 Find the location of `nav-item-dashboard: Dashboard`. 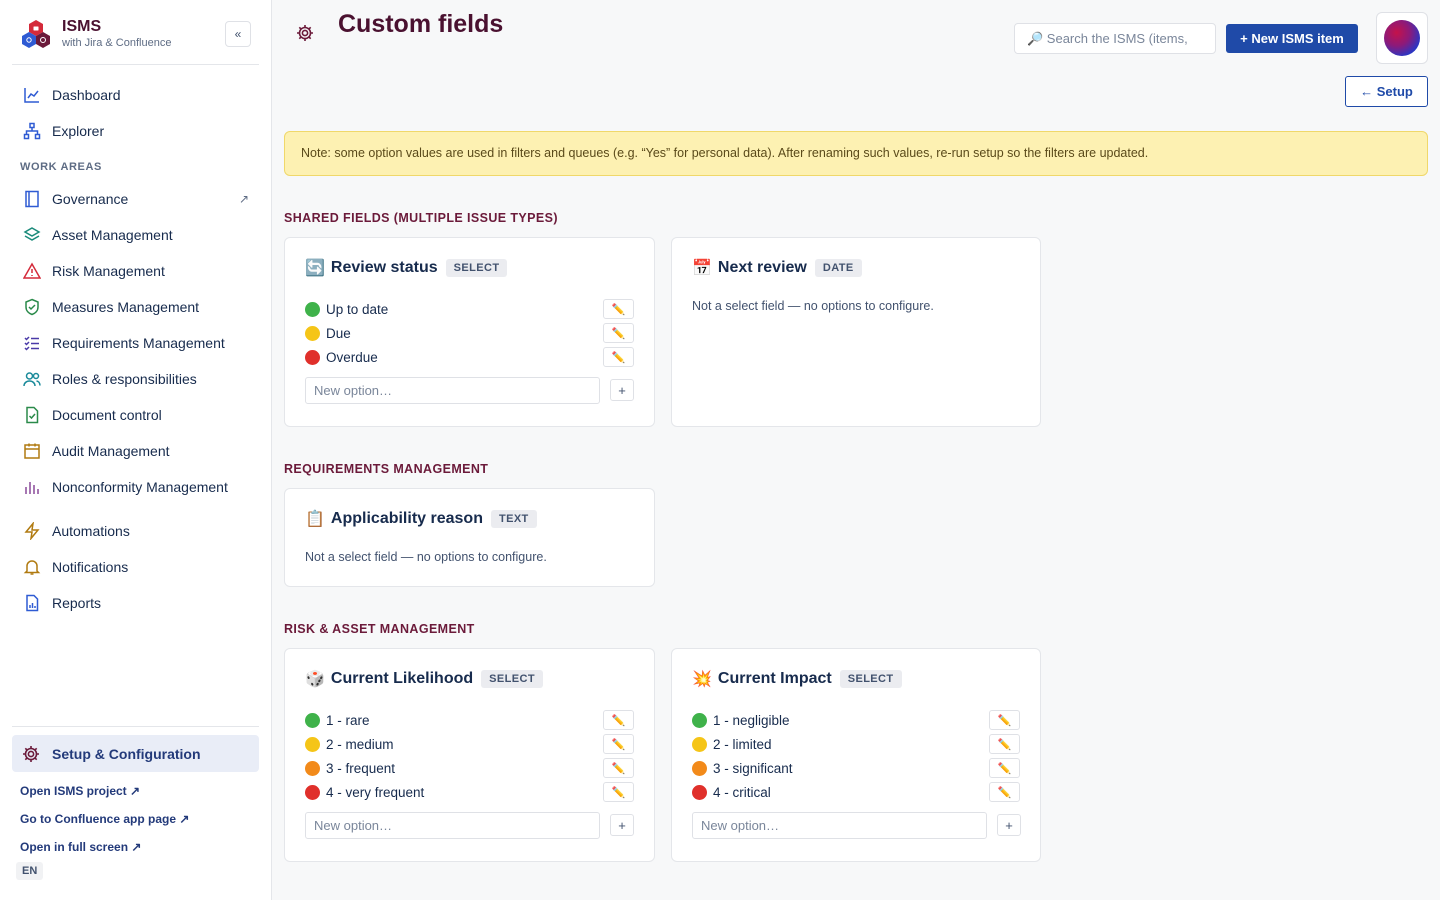

nav-item-dashboard: Dashboard is located at coordinates (135, 95).